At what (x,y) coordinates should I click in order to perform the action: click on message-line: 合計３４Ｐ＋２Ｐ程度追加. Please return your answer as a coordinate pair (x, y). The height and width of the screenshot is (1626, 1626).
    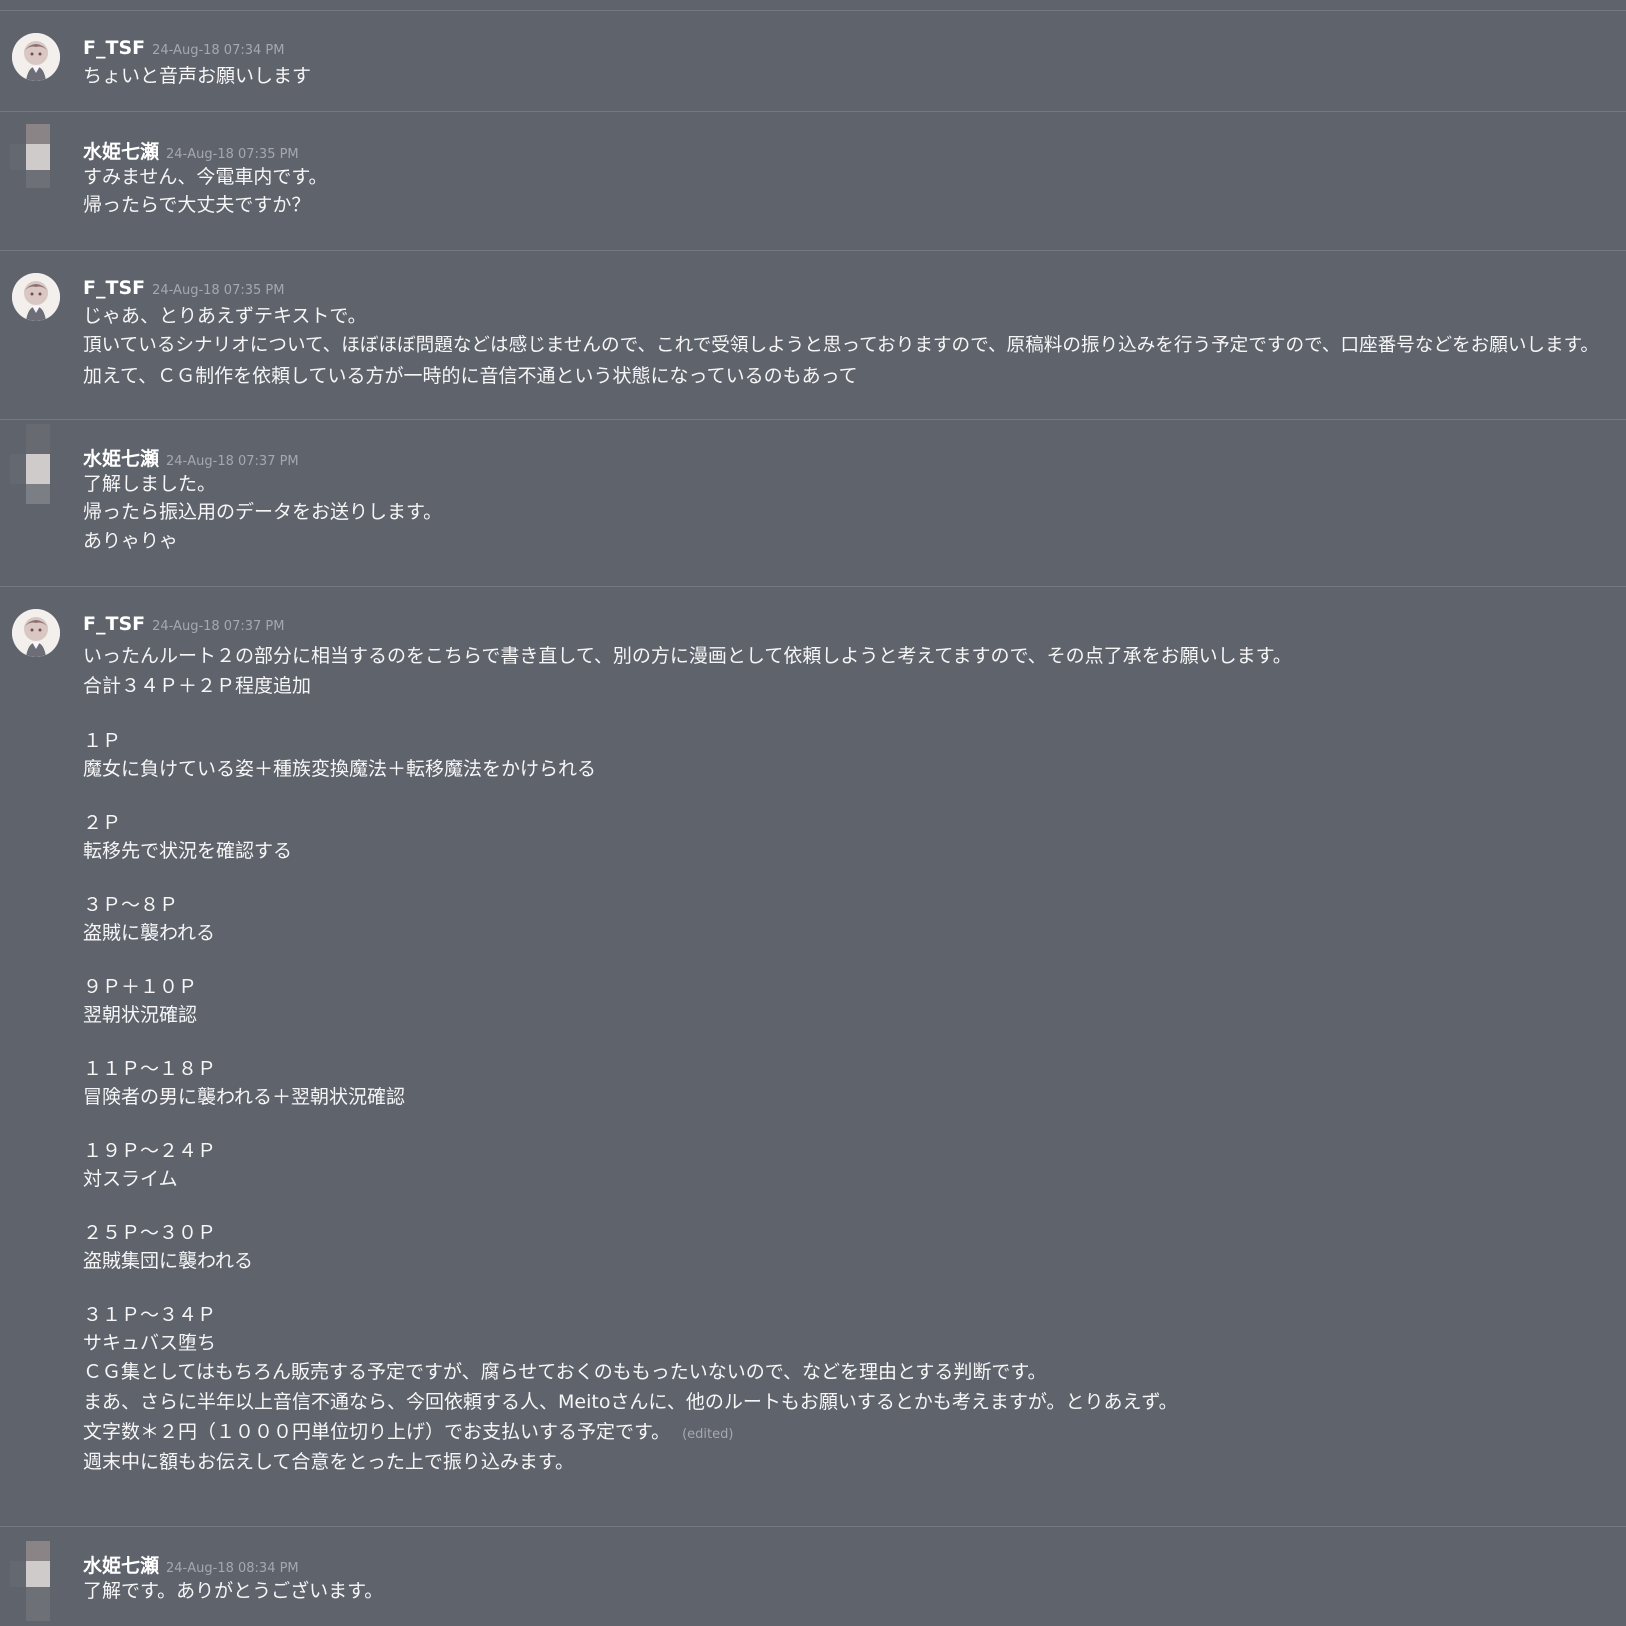
    Looking at the image, I should click on (197, 686).